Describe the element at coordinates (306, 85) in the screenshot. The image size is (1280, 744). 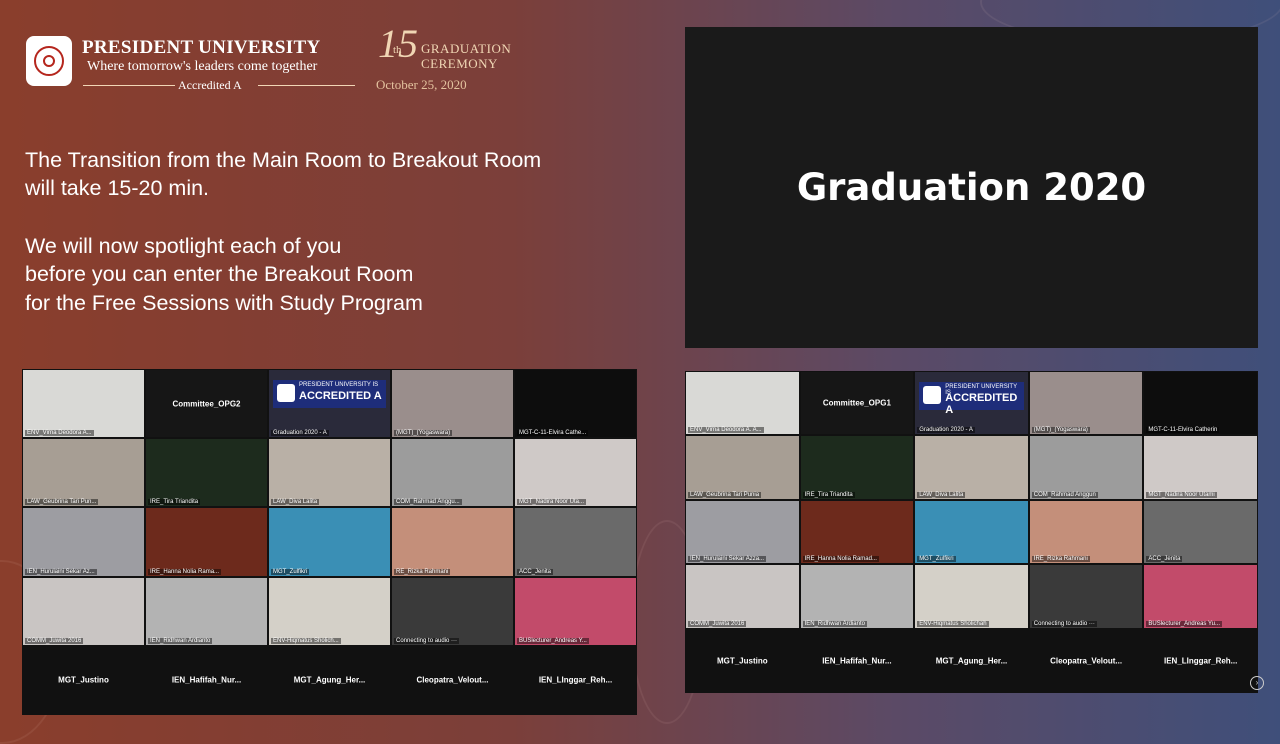
I see `divider` at that location.